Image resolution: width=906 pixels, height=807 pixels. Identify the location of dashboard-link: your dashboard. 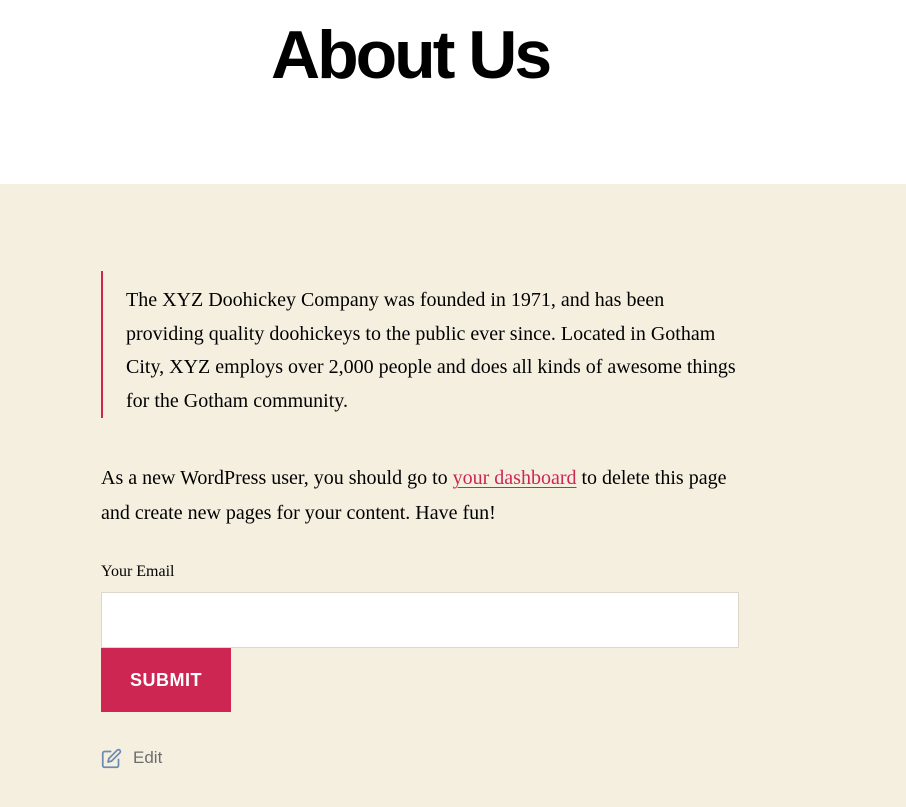
(515, 478).